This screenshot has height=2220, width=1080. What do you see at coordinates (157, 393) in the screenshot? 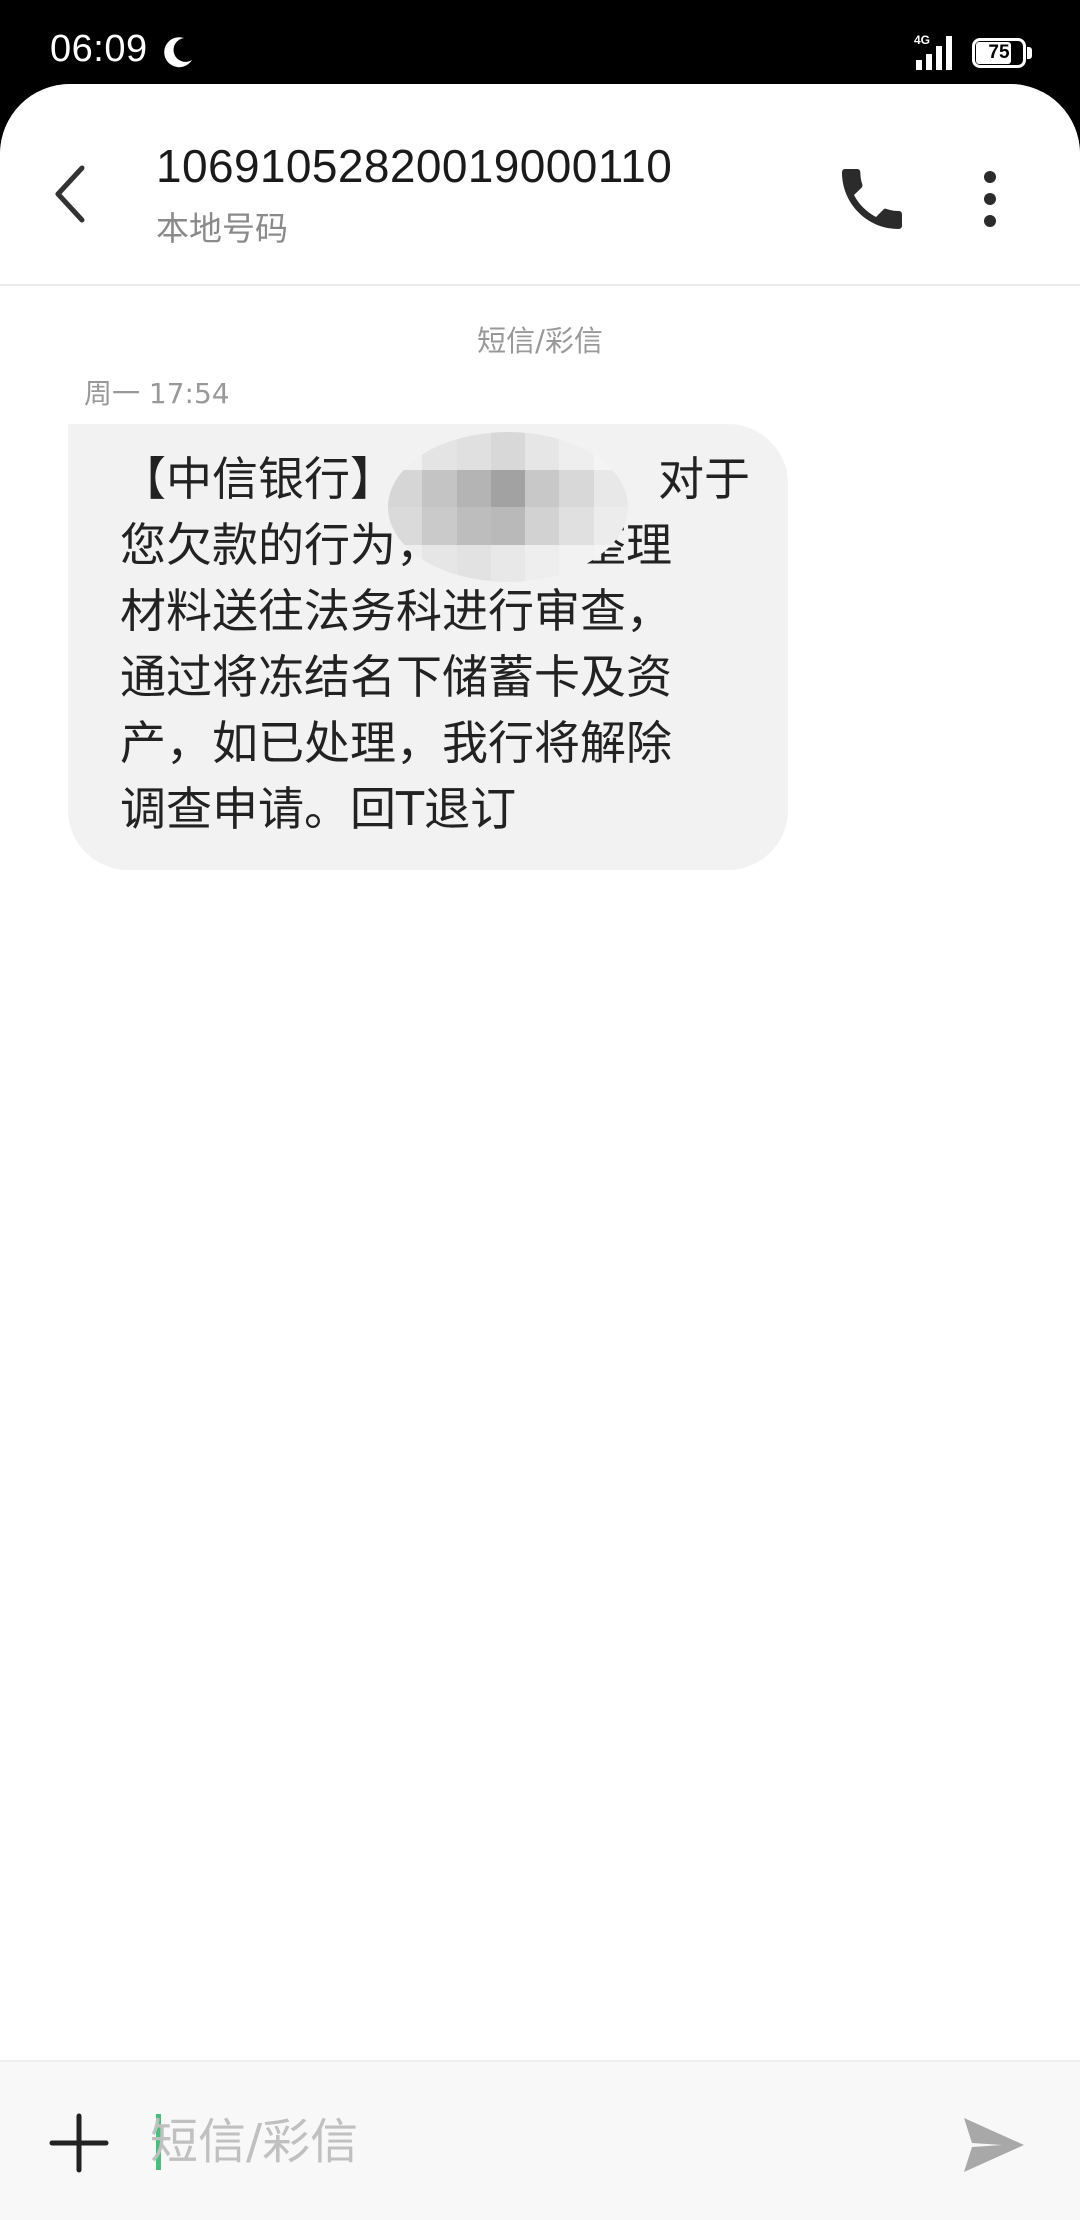
I see `message-timestamp: 周一 17:54` at bounding box center [157, 393].